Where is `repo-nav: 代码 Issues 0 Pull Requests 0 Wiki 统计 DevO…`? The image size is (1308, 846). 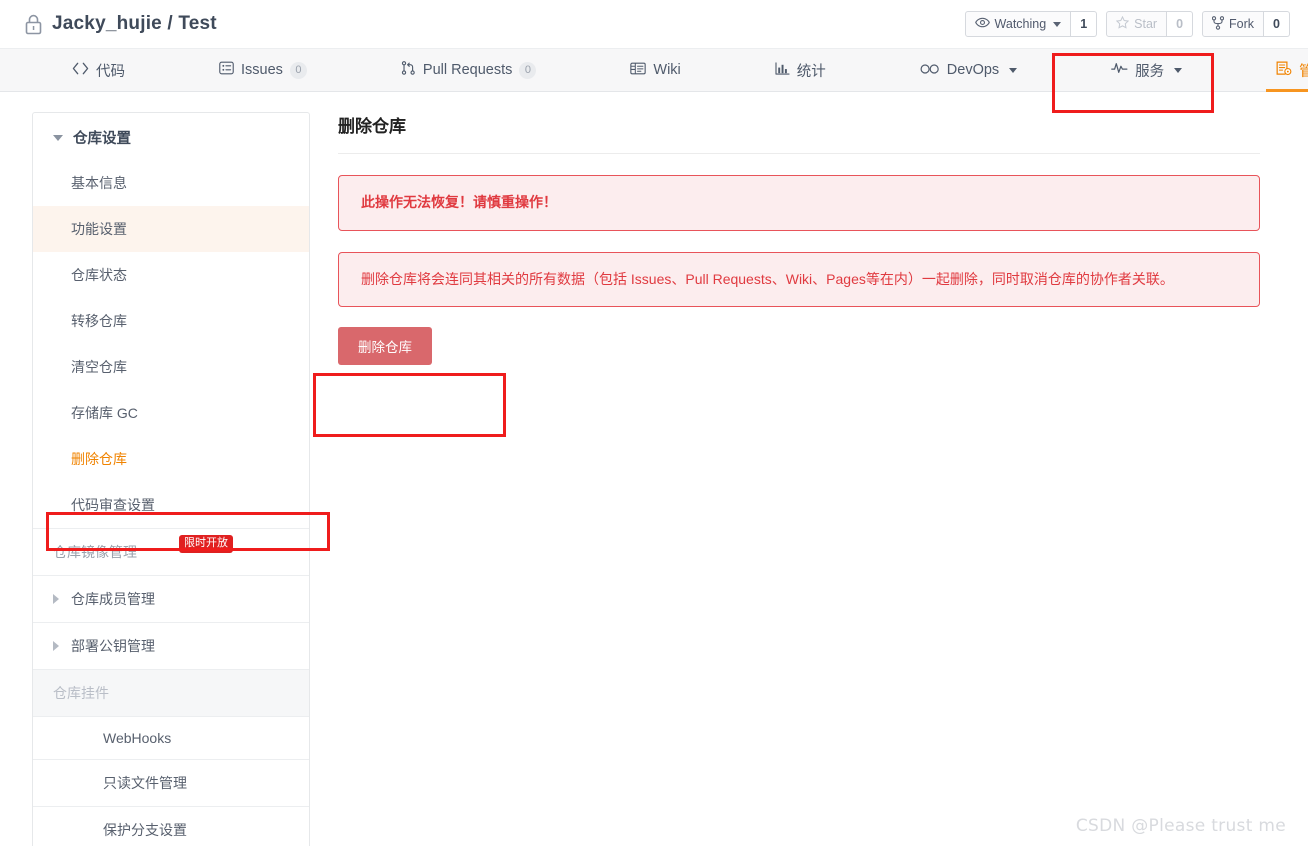 repo-nav: 代码 Issues 0 Pull Requests 0 Wiki 统计 DevO… is located at coordinates (654, 80).